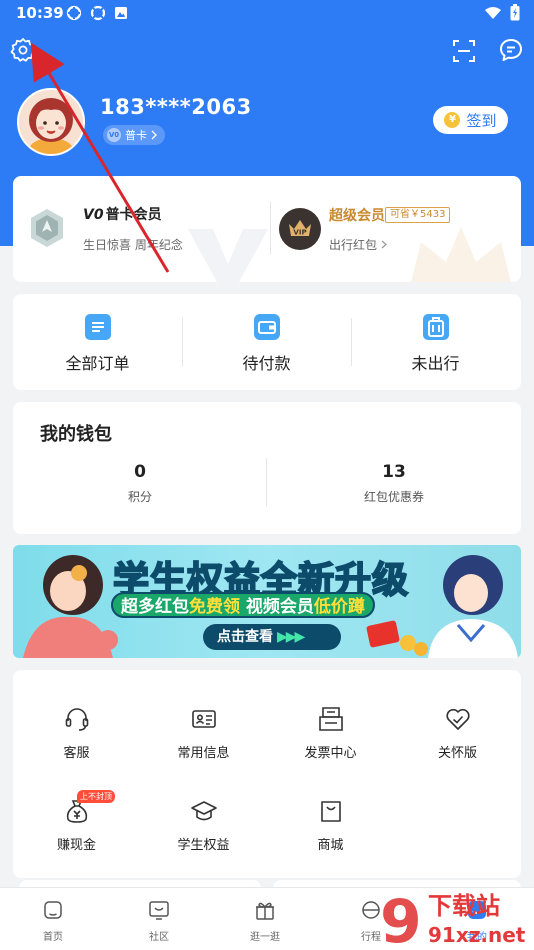  Describe the element at coordinates (331, 811) in the screenshot. I see `shopping-bag-icon` at that location.